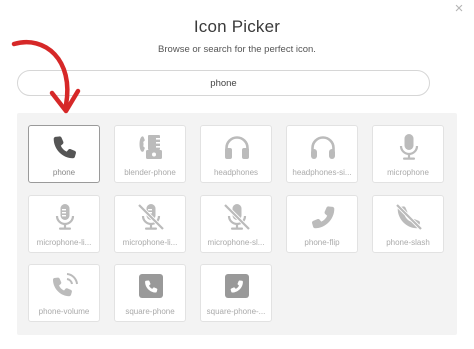 The image size is (474, 349). I want to click on square-phone-icon, so click(151, 286).